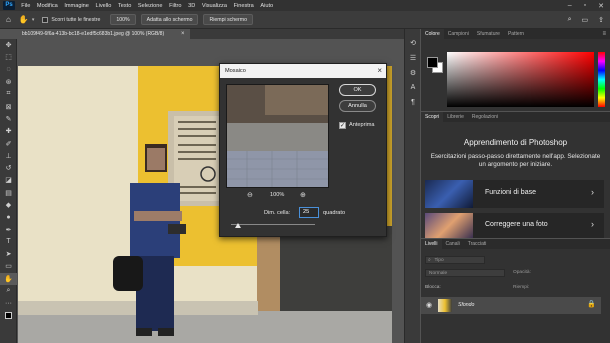 Image resolution: width=610 pixels, height=343 pixels. I want to click on hand-icon: ✋, so click(24, 19).